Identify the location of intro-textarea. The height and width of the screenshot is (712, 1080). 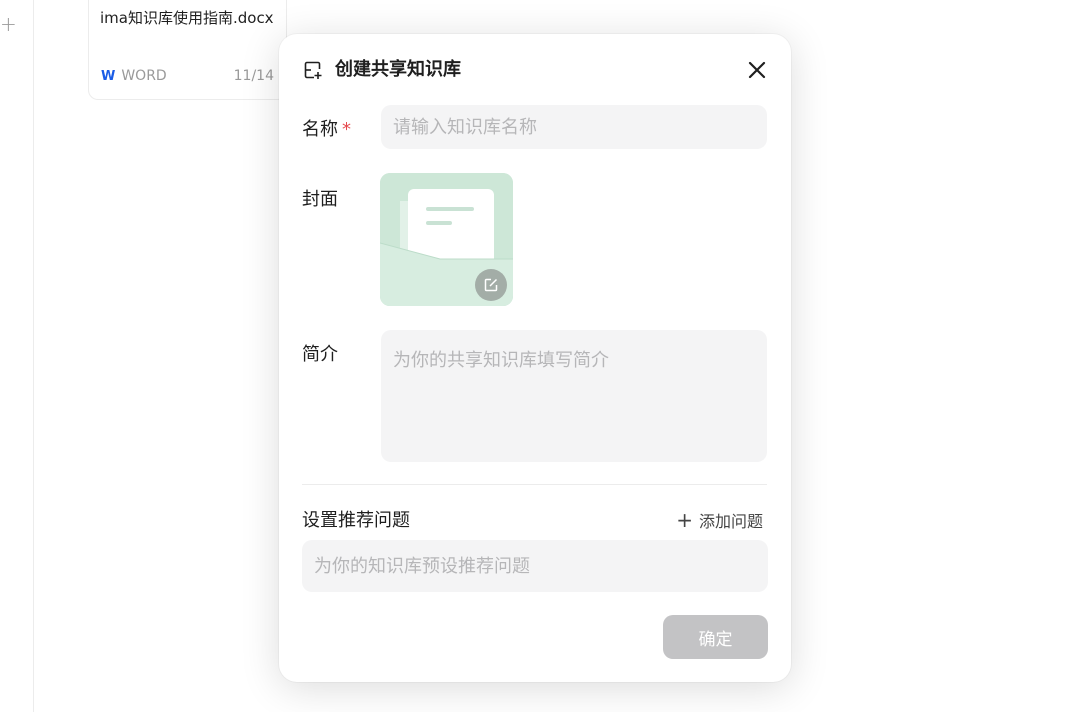
(574, 396).